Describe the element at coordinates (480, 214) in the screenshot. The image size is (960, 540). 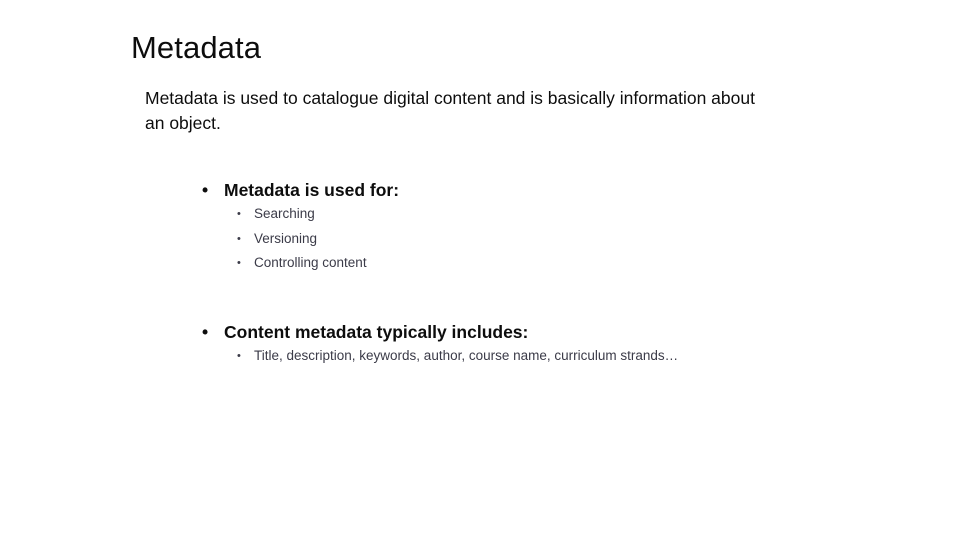
I see `bullet-level2-searching: • Searching` at that location.